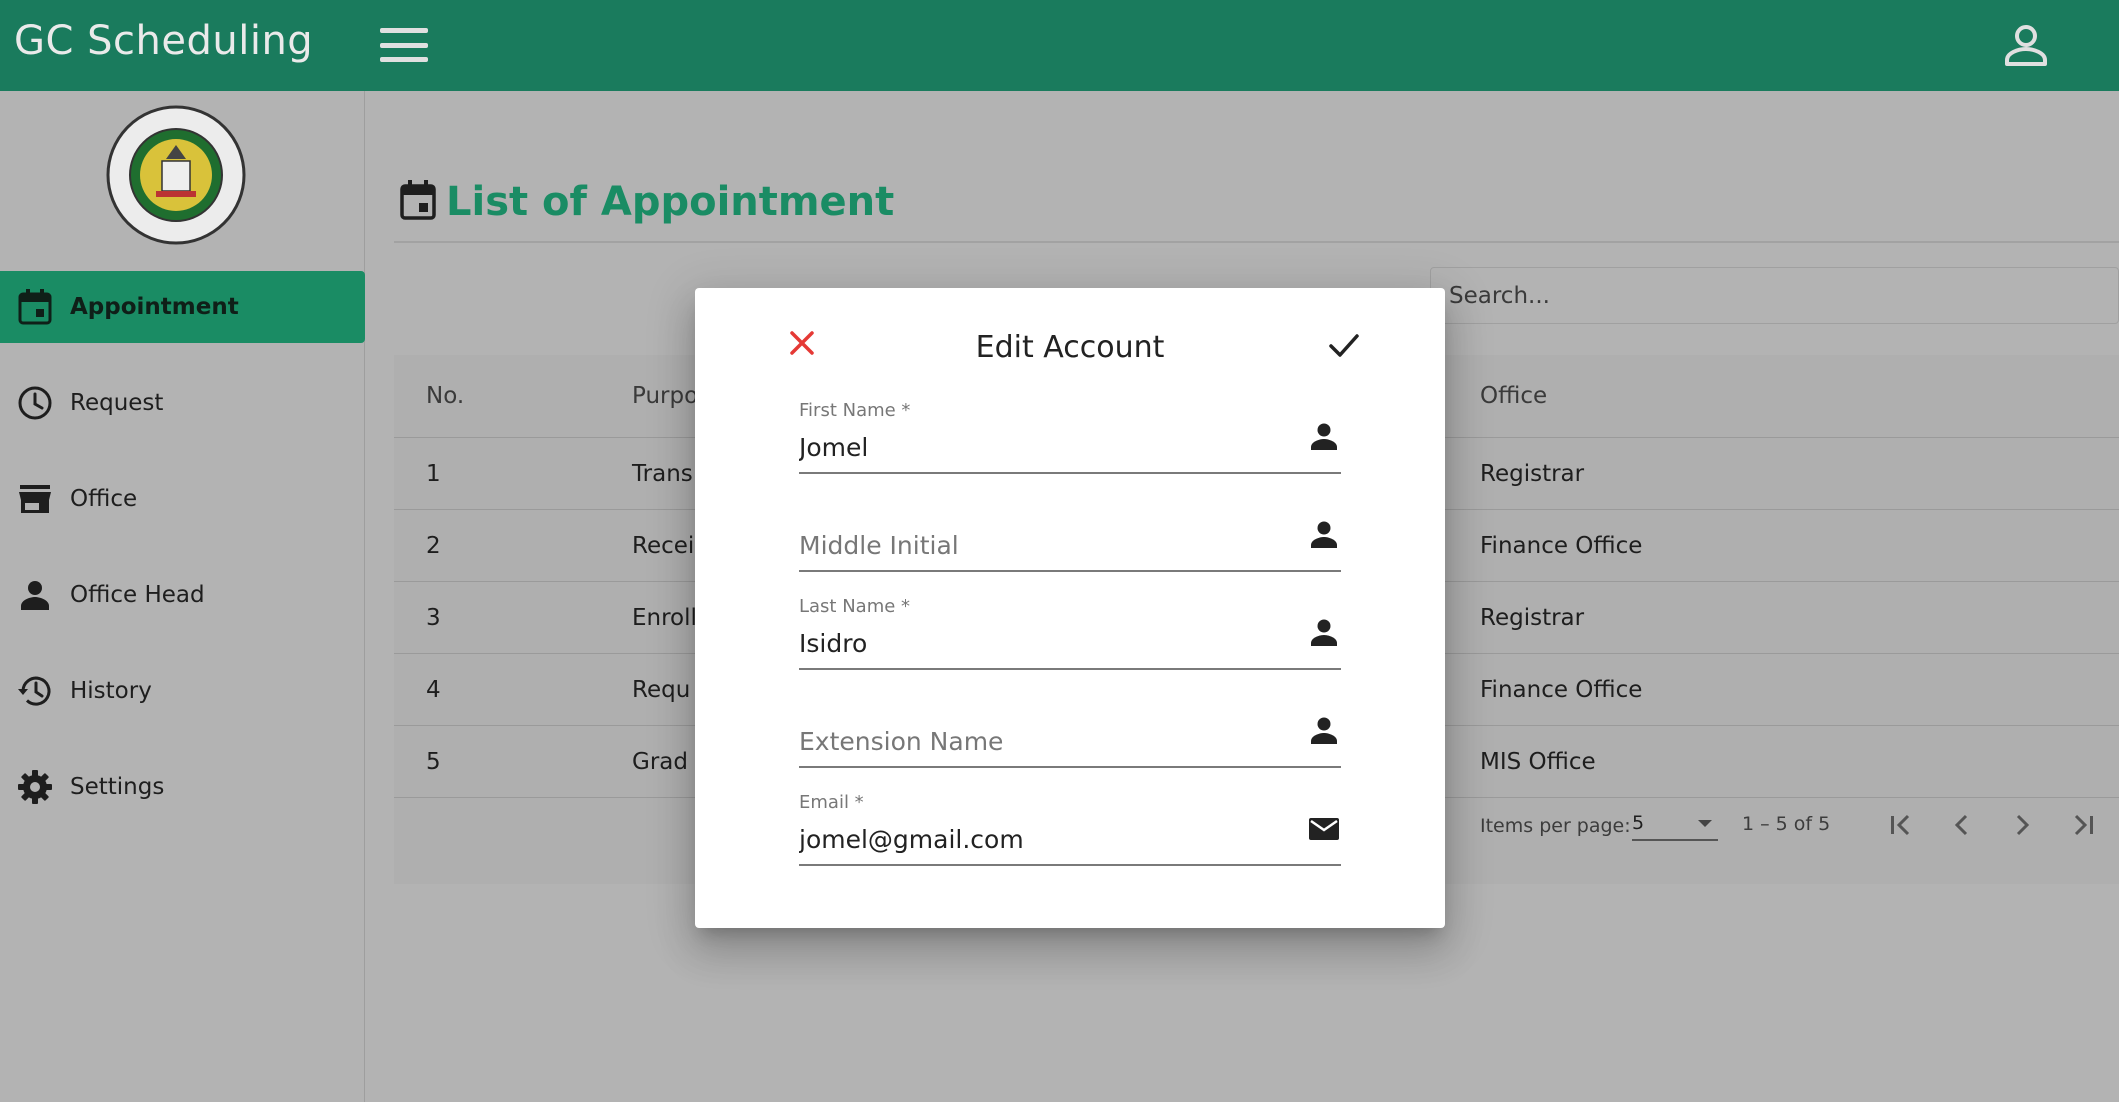 This screenshot has height=1102, width=2119. I want to click on column-header-purpose: Purpo, so click(665, 396).